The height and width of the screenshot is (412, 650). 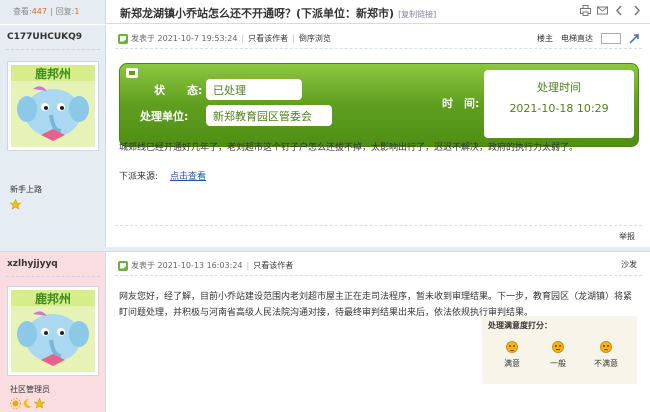 What do you see at coordinates (26, 189) in the screenshot?
I see `user-rank-title: 新手上路` at bounding box center [26, 189].